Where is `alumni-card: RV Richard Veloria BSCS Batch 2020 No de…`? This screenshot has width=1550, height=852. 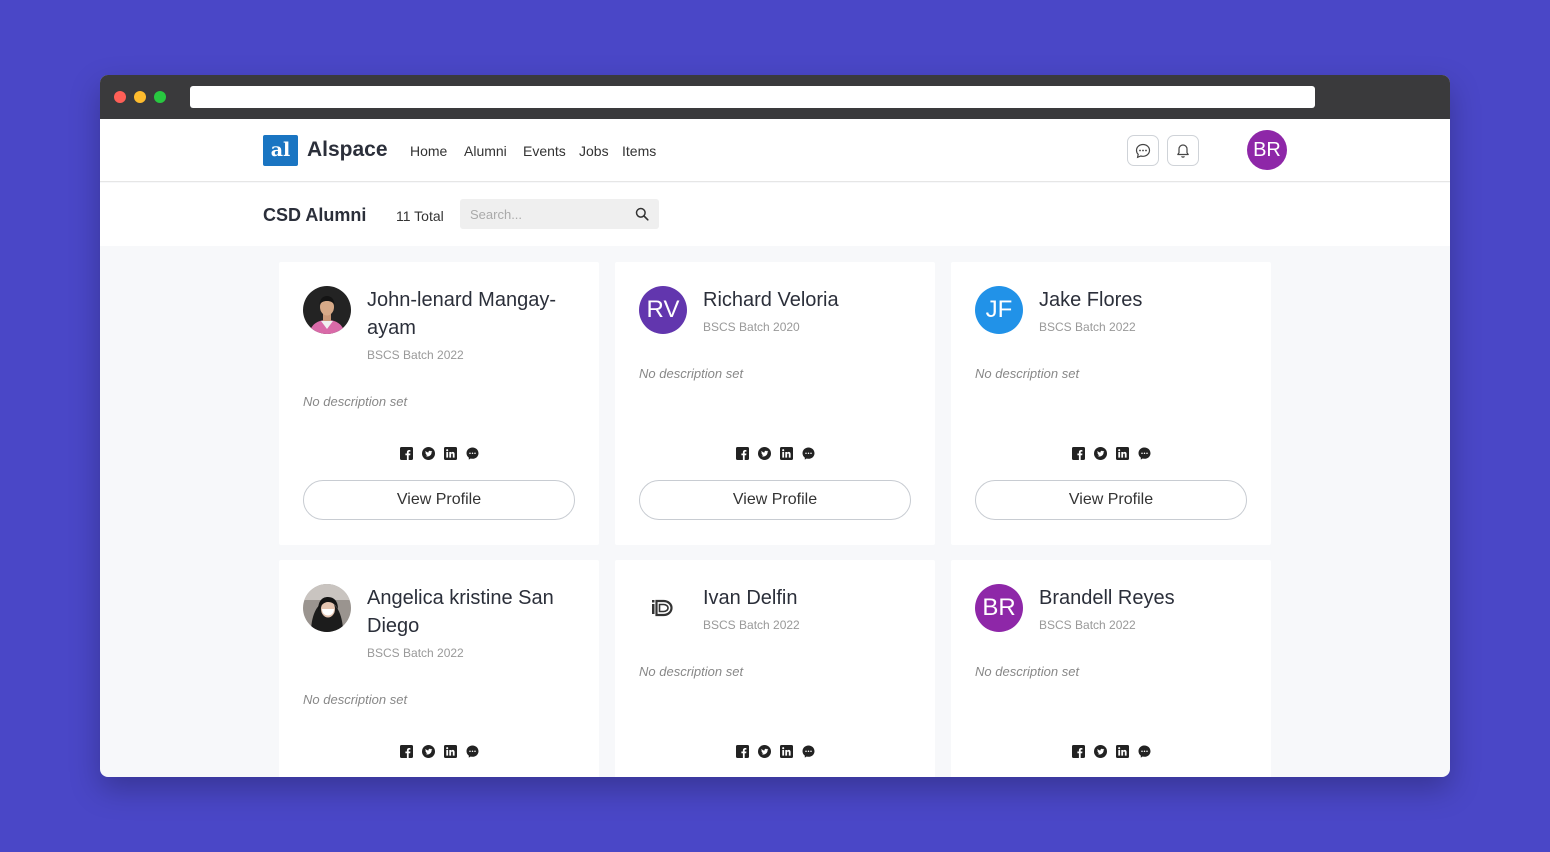
alumni-card: RV Richard Veloria BSCS Batch 2020 No de… is located at coordinates (775, 403).